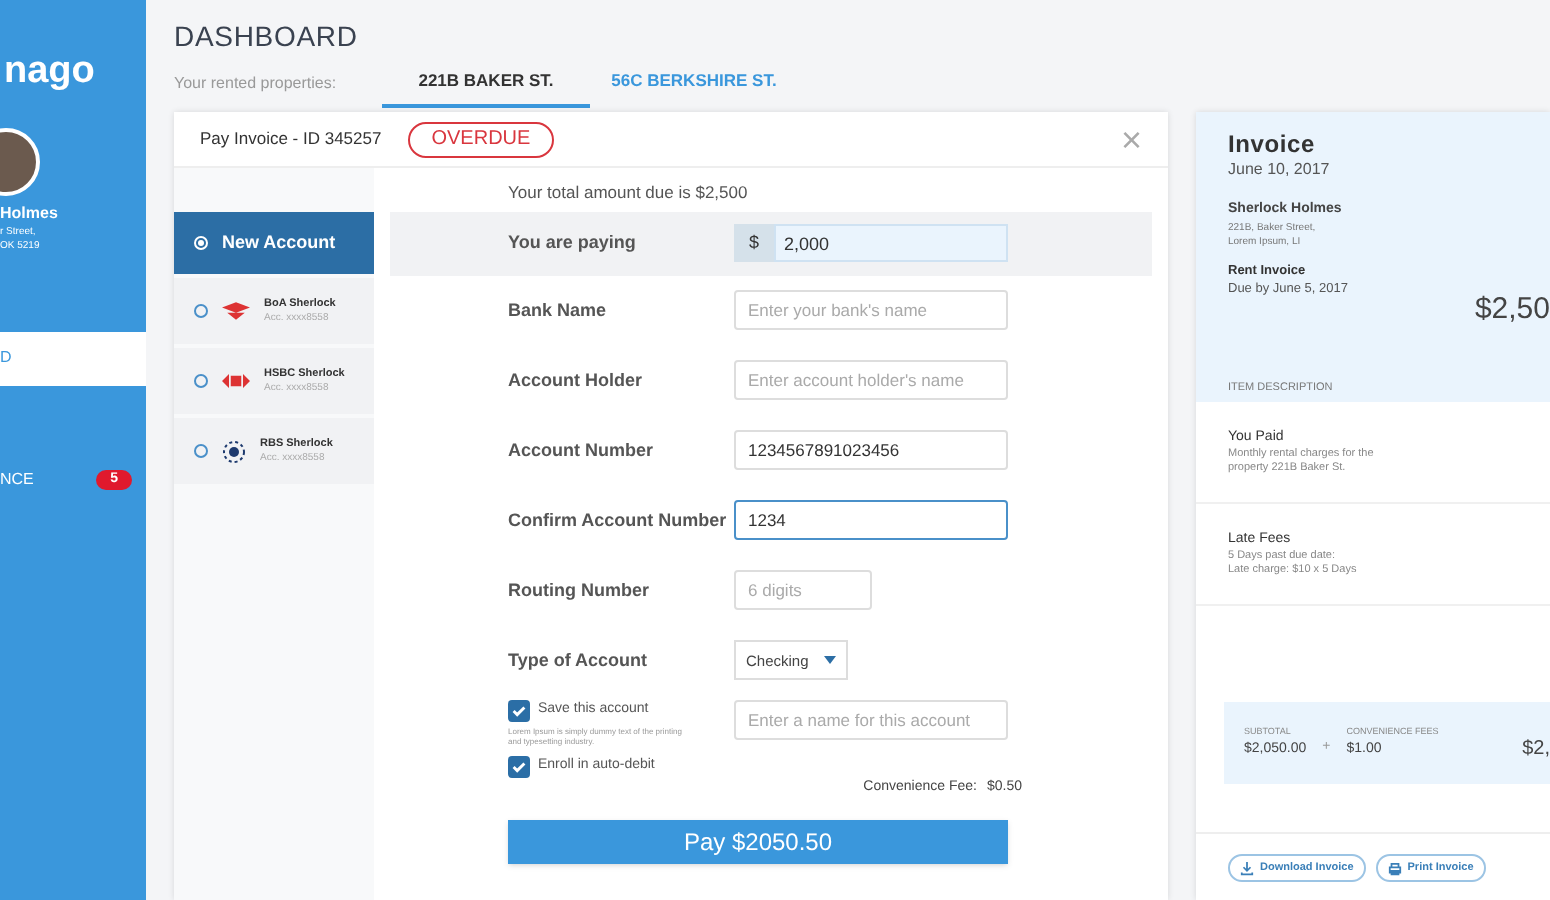 The width and height of the screenshot is (1550, 900). I want to click on input-field: Enter a name for this account, so click(871, 719).